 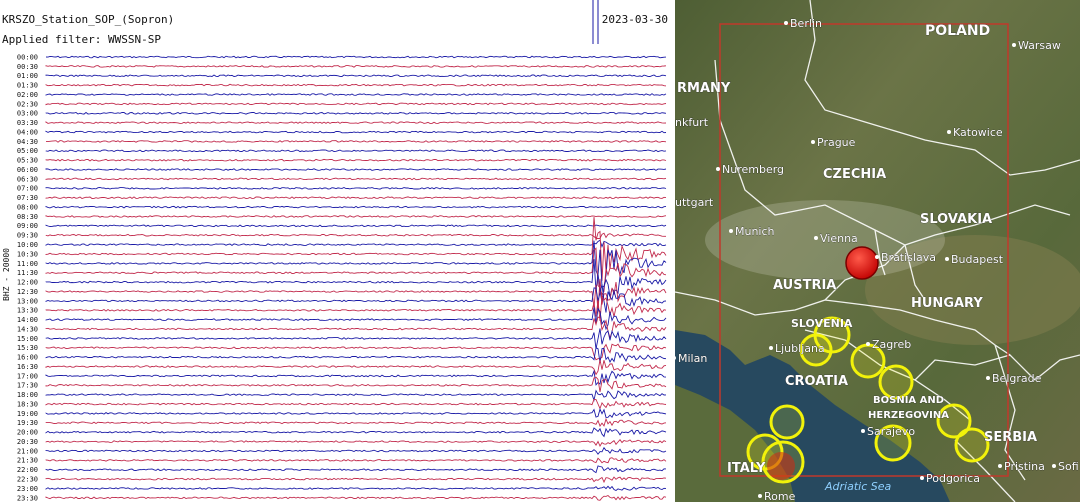 I want to click on time-label: 19:30, so click(x=27, y=423).